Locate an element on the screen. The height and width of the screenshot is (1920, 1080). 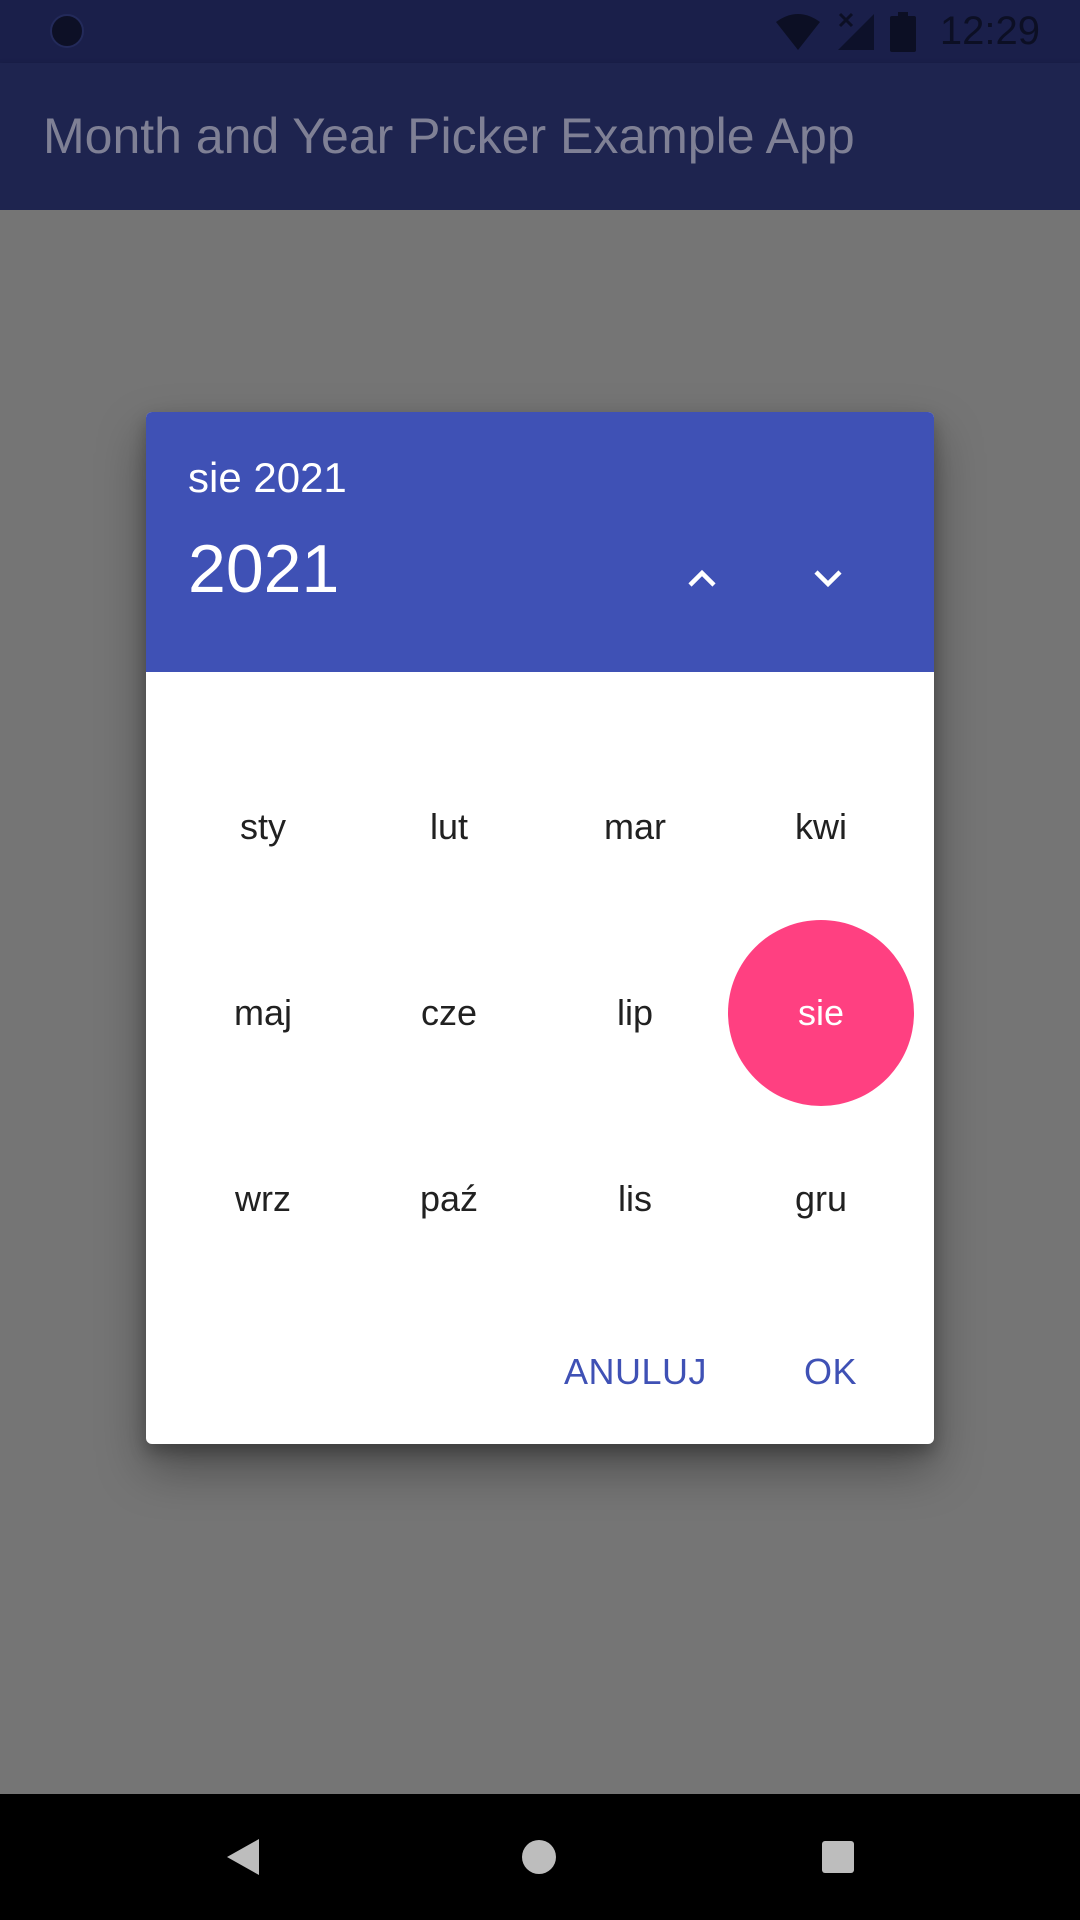
month-label: lis is located at coordinates (635, 1198).